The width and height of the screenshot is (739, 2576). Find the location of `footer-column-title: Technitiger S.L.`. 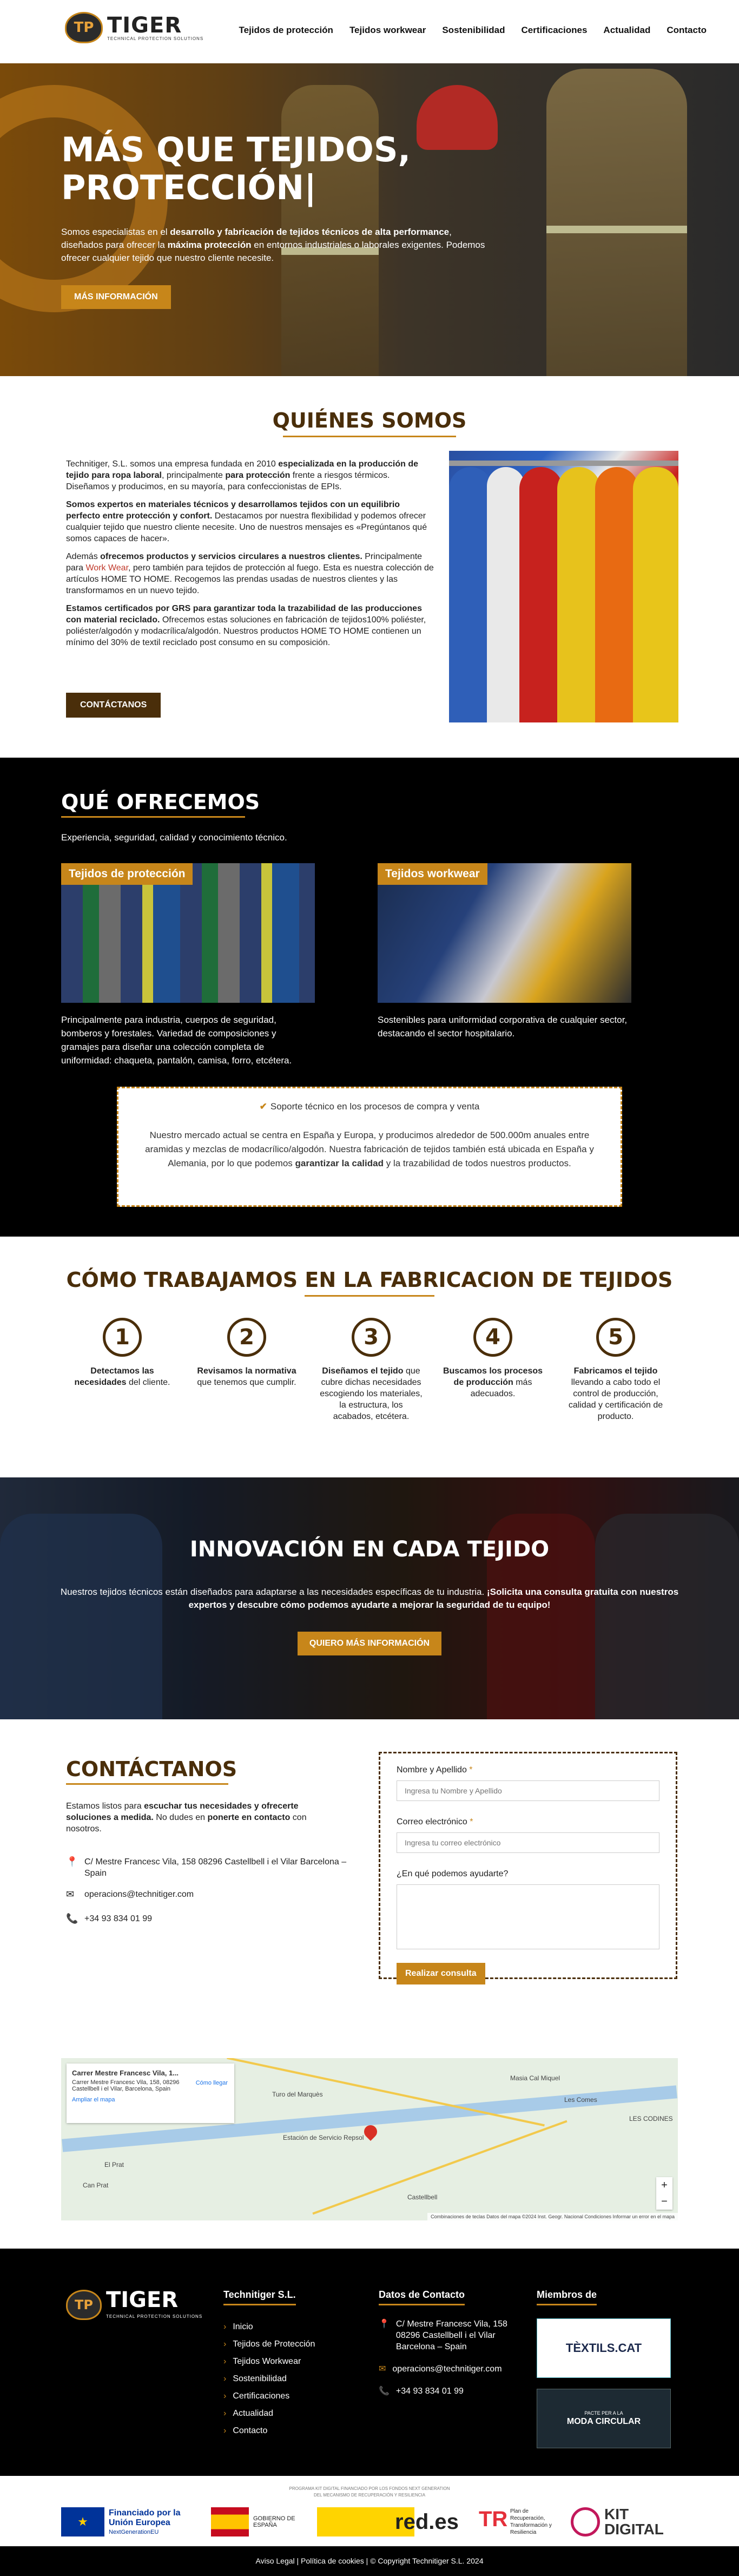

footer-column-title: Technitiger S.L. is located at coordinates (259, 2297).